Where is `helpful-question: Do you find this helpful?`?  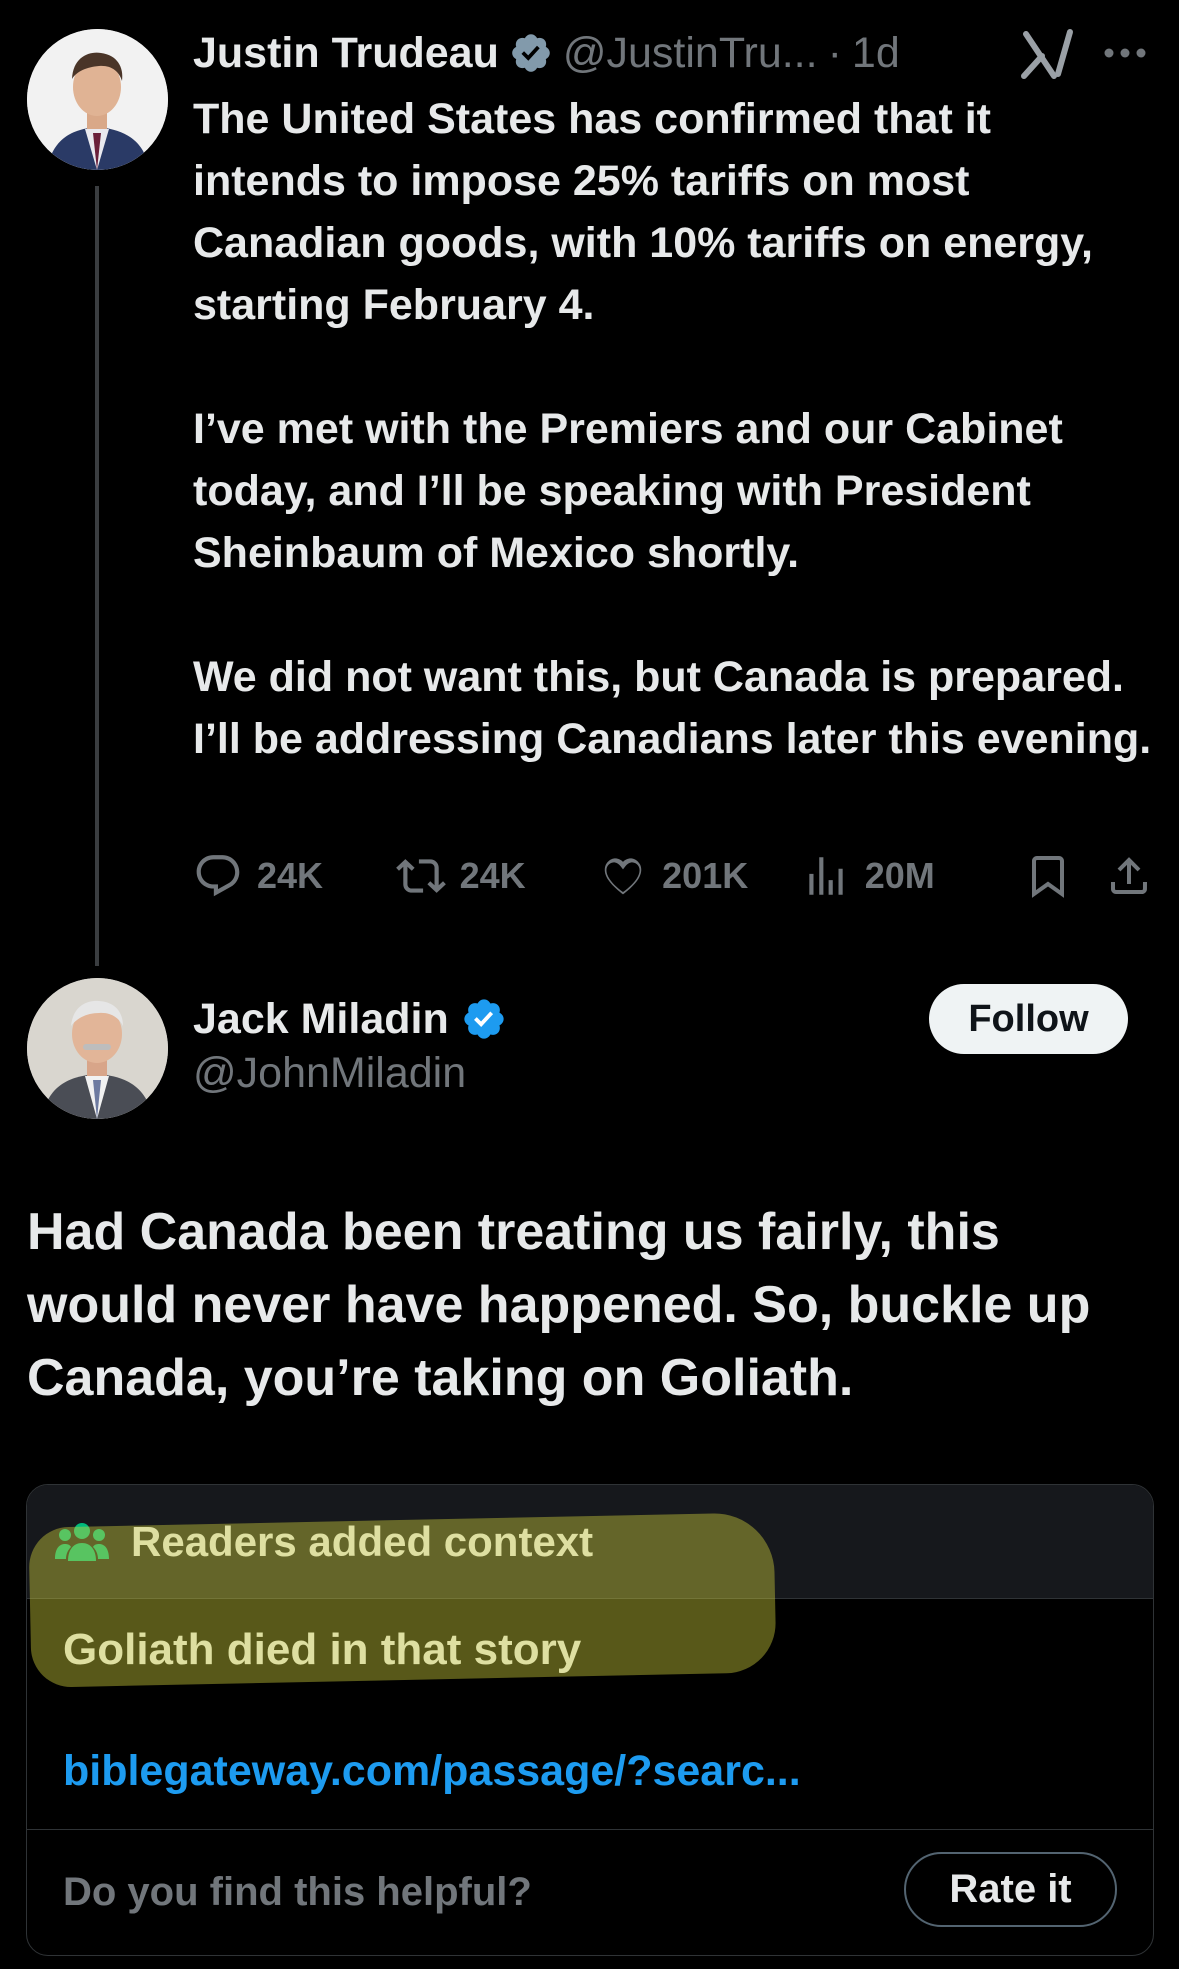 helpful-question: Do you find this helpful? is located at coordinates (297, 1892).